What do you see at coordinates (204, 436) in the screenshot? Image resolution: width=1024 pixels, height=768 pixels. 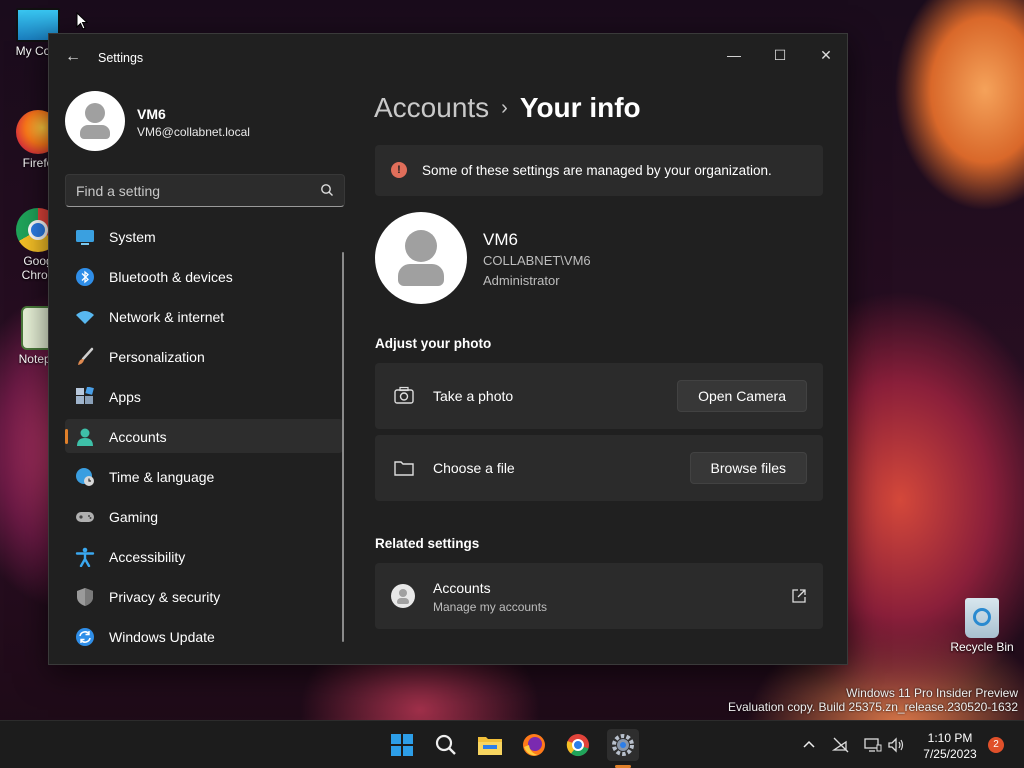 I see `sidebar-item-accounts: Accounts` at bounding box center [204, 436].